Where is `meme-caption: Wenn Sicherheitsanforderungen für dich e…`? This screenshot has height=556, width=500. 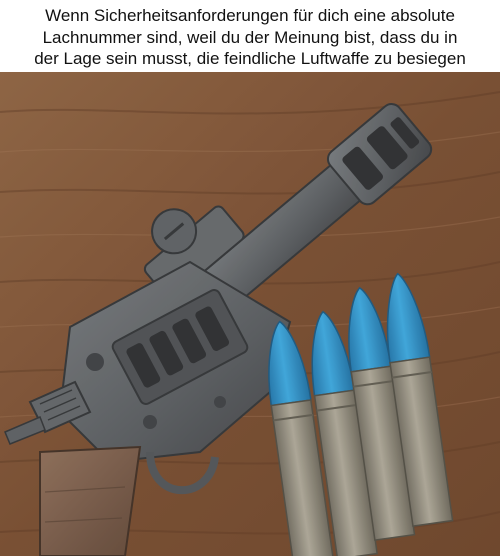 meme-caption: Wenn Sicherheitsanforderungen für dich e… is located at coordinates (250, 36).